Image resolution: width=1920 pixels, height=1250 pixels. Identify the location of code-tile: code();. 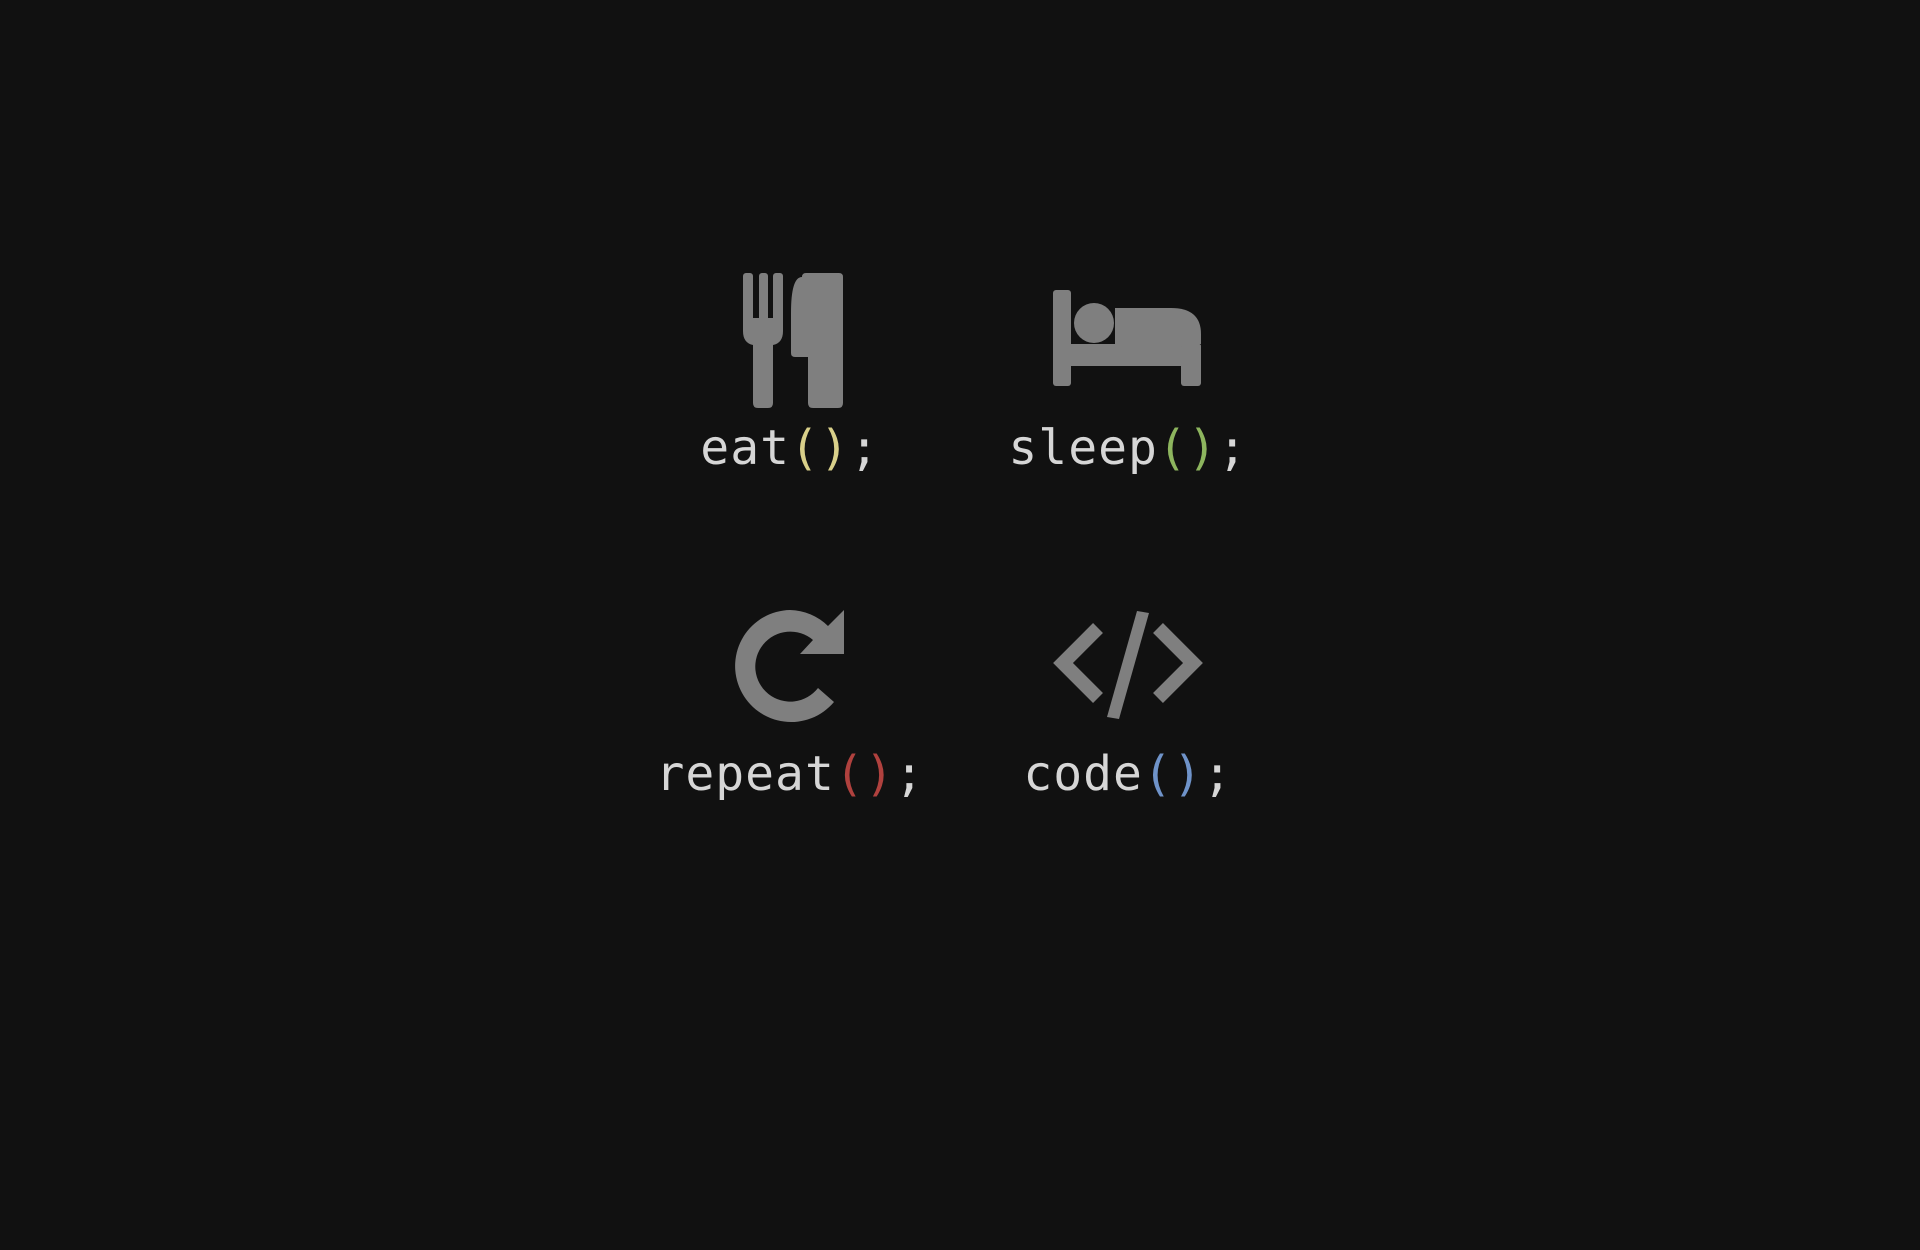
(1128, 716).